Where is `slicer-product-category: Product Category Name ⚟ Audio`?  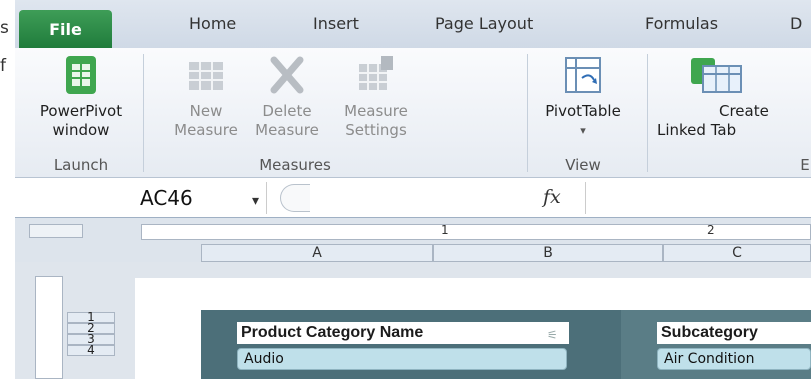
slicer-product-category: Product Category Name ⚟ Audio is located at coordinates (411, 344).